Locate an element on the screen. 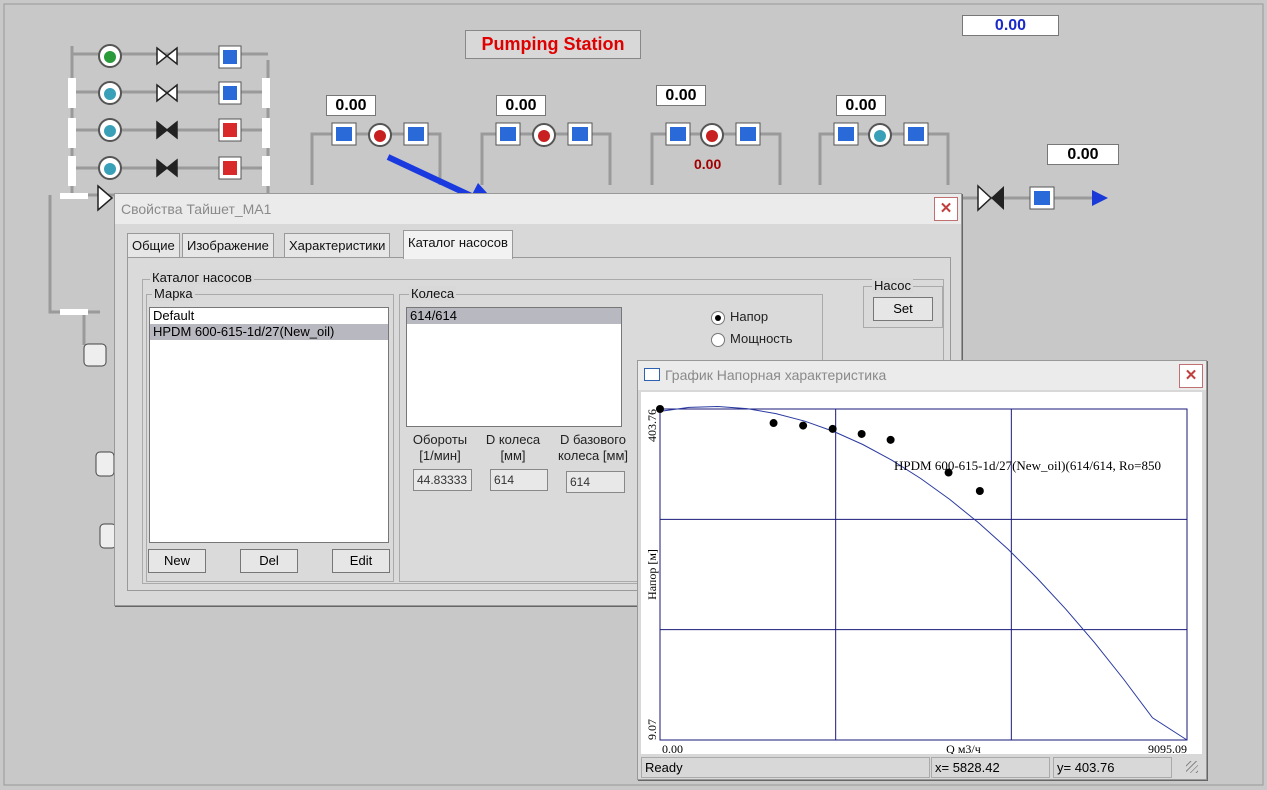  station-3-value: 0.00 is located at coordinates (681, 95).